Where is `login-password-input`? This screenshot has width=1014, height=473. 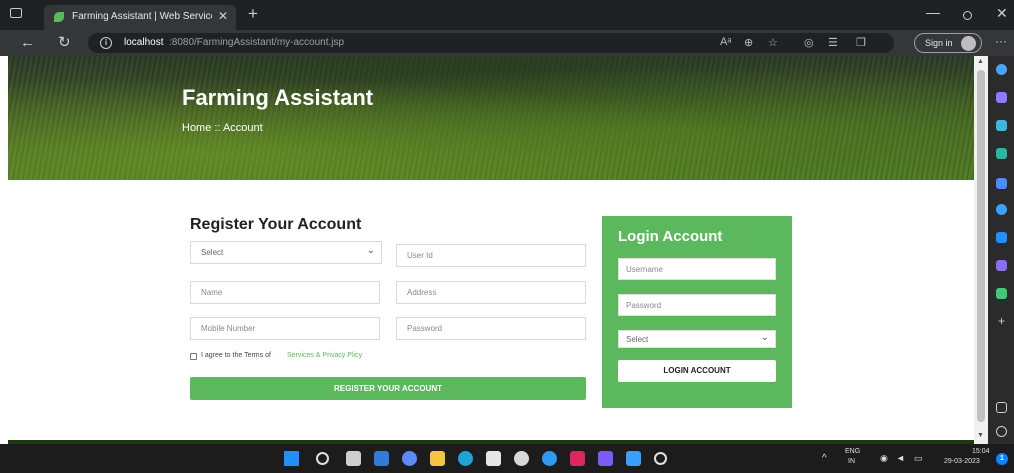 login-password-input is located at coordinates (697, 305).